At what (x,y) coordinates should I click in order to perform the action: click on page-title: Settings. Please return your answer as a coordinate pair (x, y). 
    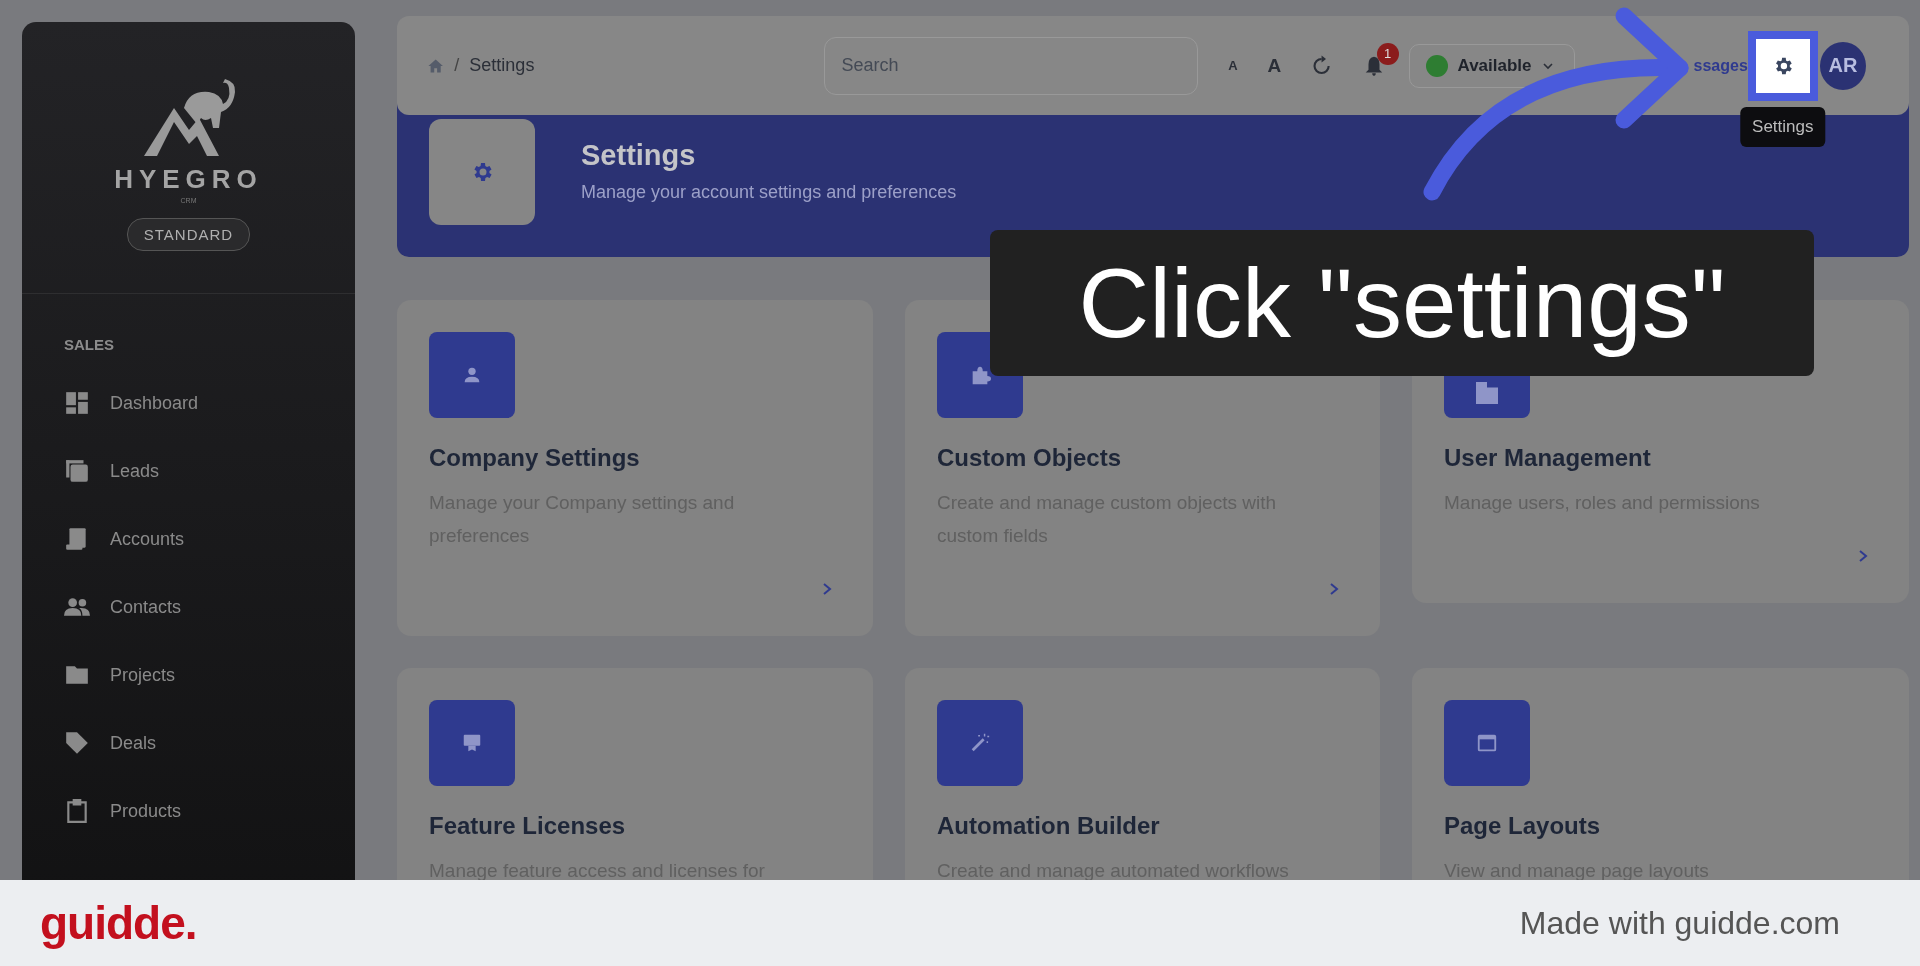
    Looking at the image, I should click on (639, 155).